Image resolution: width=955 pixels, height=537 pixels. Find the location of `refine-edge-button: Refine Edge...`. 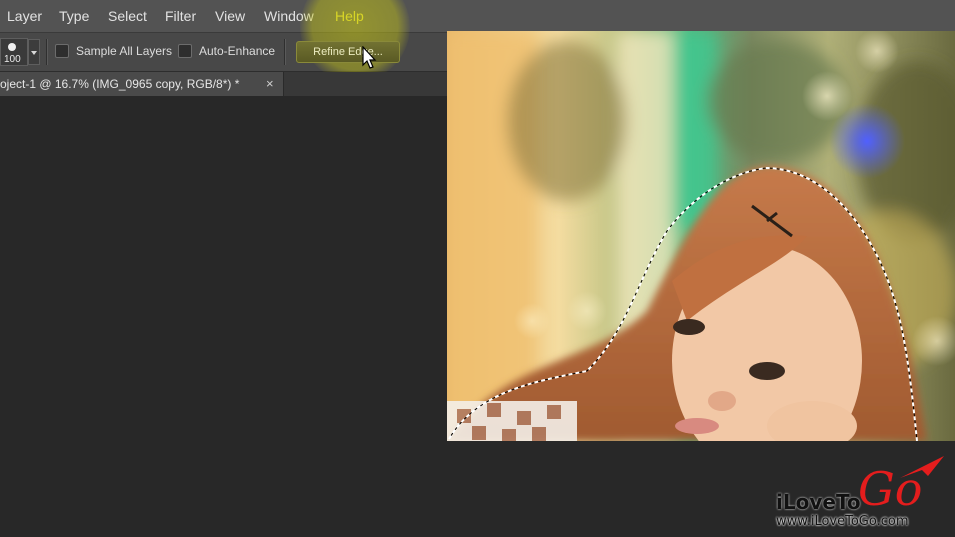

refine-edge-button: Refine Edge... is located at coordinates (348, 52).